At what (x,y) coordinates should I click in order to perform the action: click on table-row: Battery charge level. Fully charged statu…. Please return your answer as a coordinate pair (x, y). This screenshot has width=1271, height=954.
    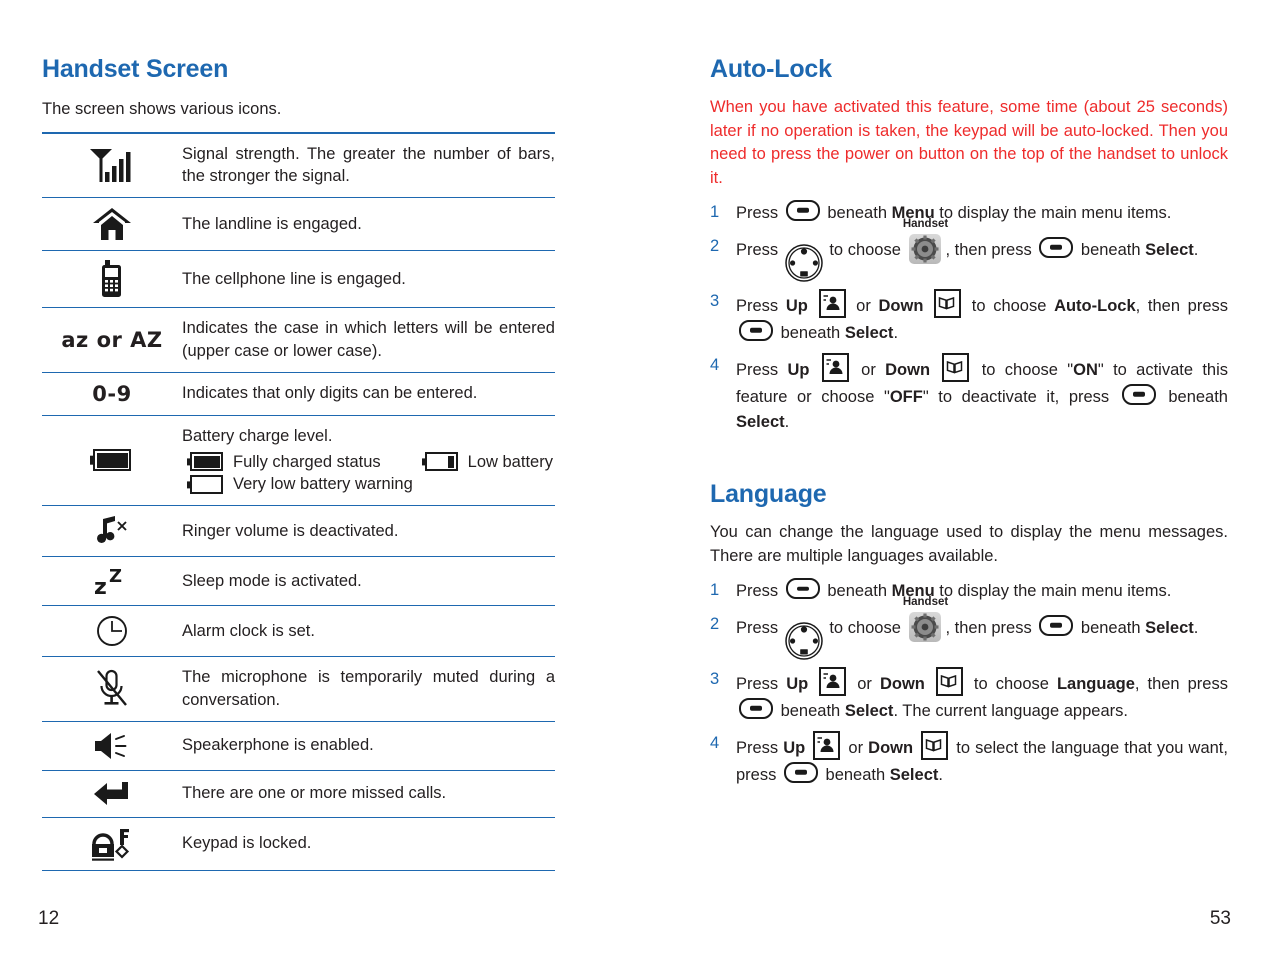
    Looking at the image, I should click on (298, 460).